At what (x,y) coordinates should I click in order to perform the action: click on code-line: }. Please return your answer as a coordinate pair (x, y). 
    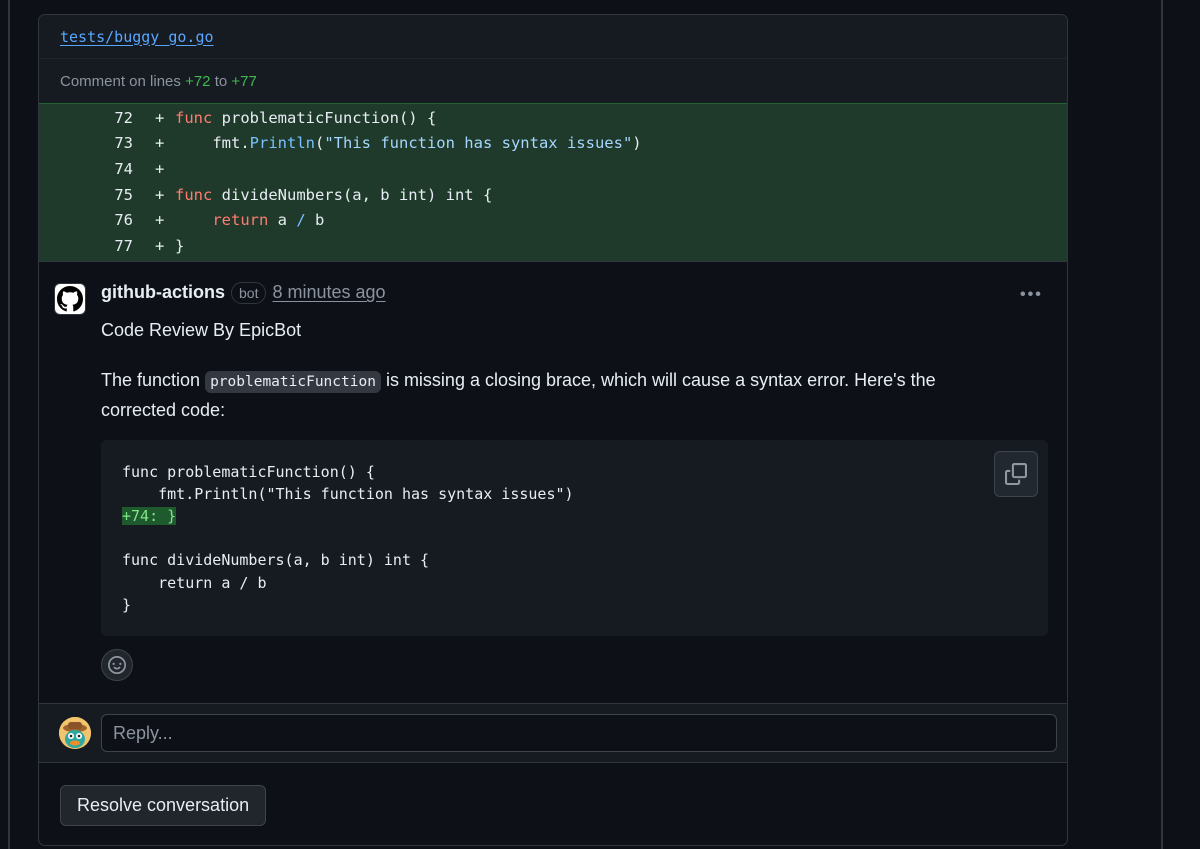
    Looking at the image, I should click on (585, 605).